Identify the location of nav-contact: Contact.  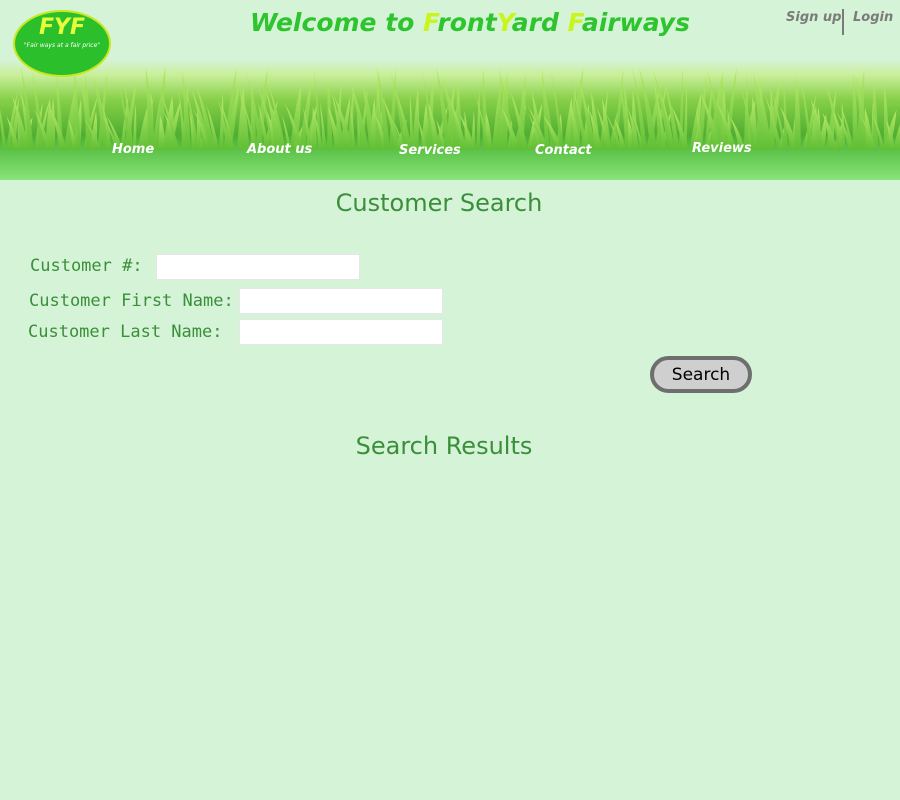
(563, 150).